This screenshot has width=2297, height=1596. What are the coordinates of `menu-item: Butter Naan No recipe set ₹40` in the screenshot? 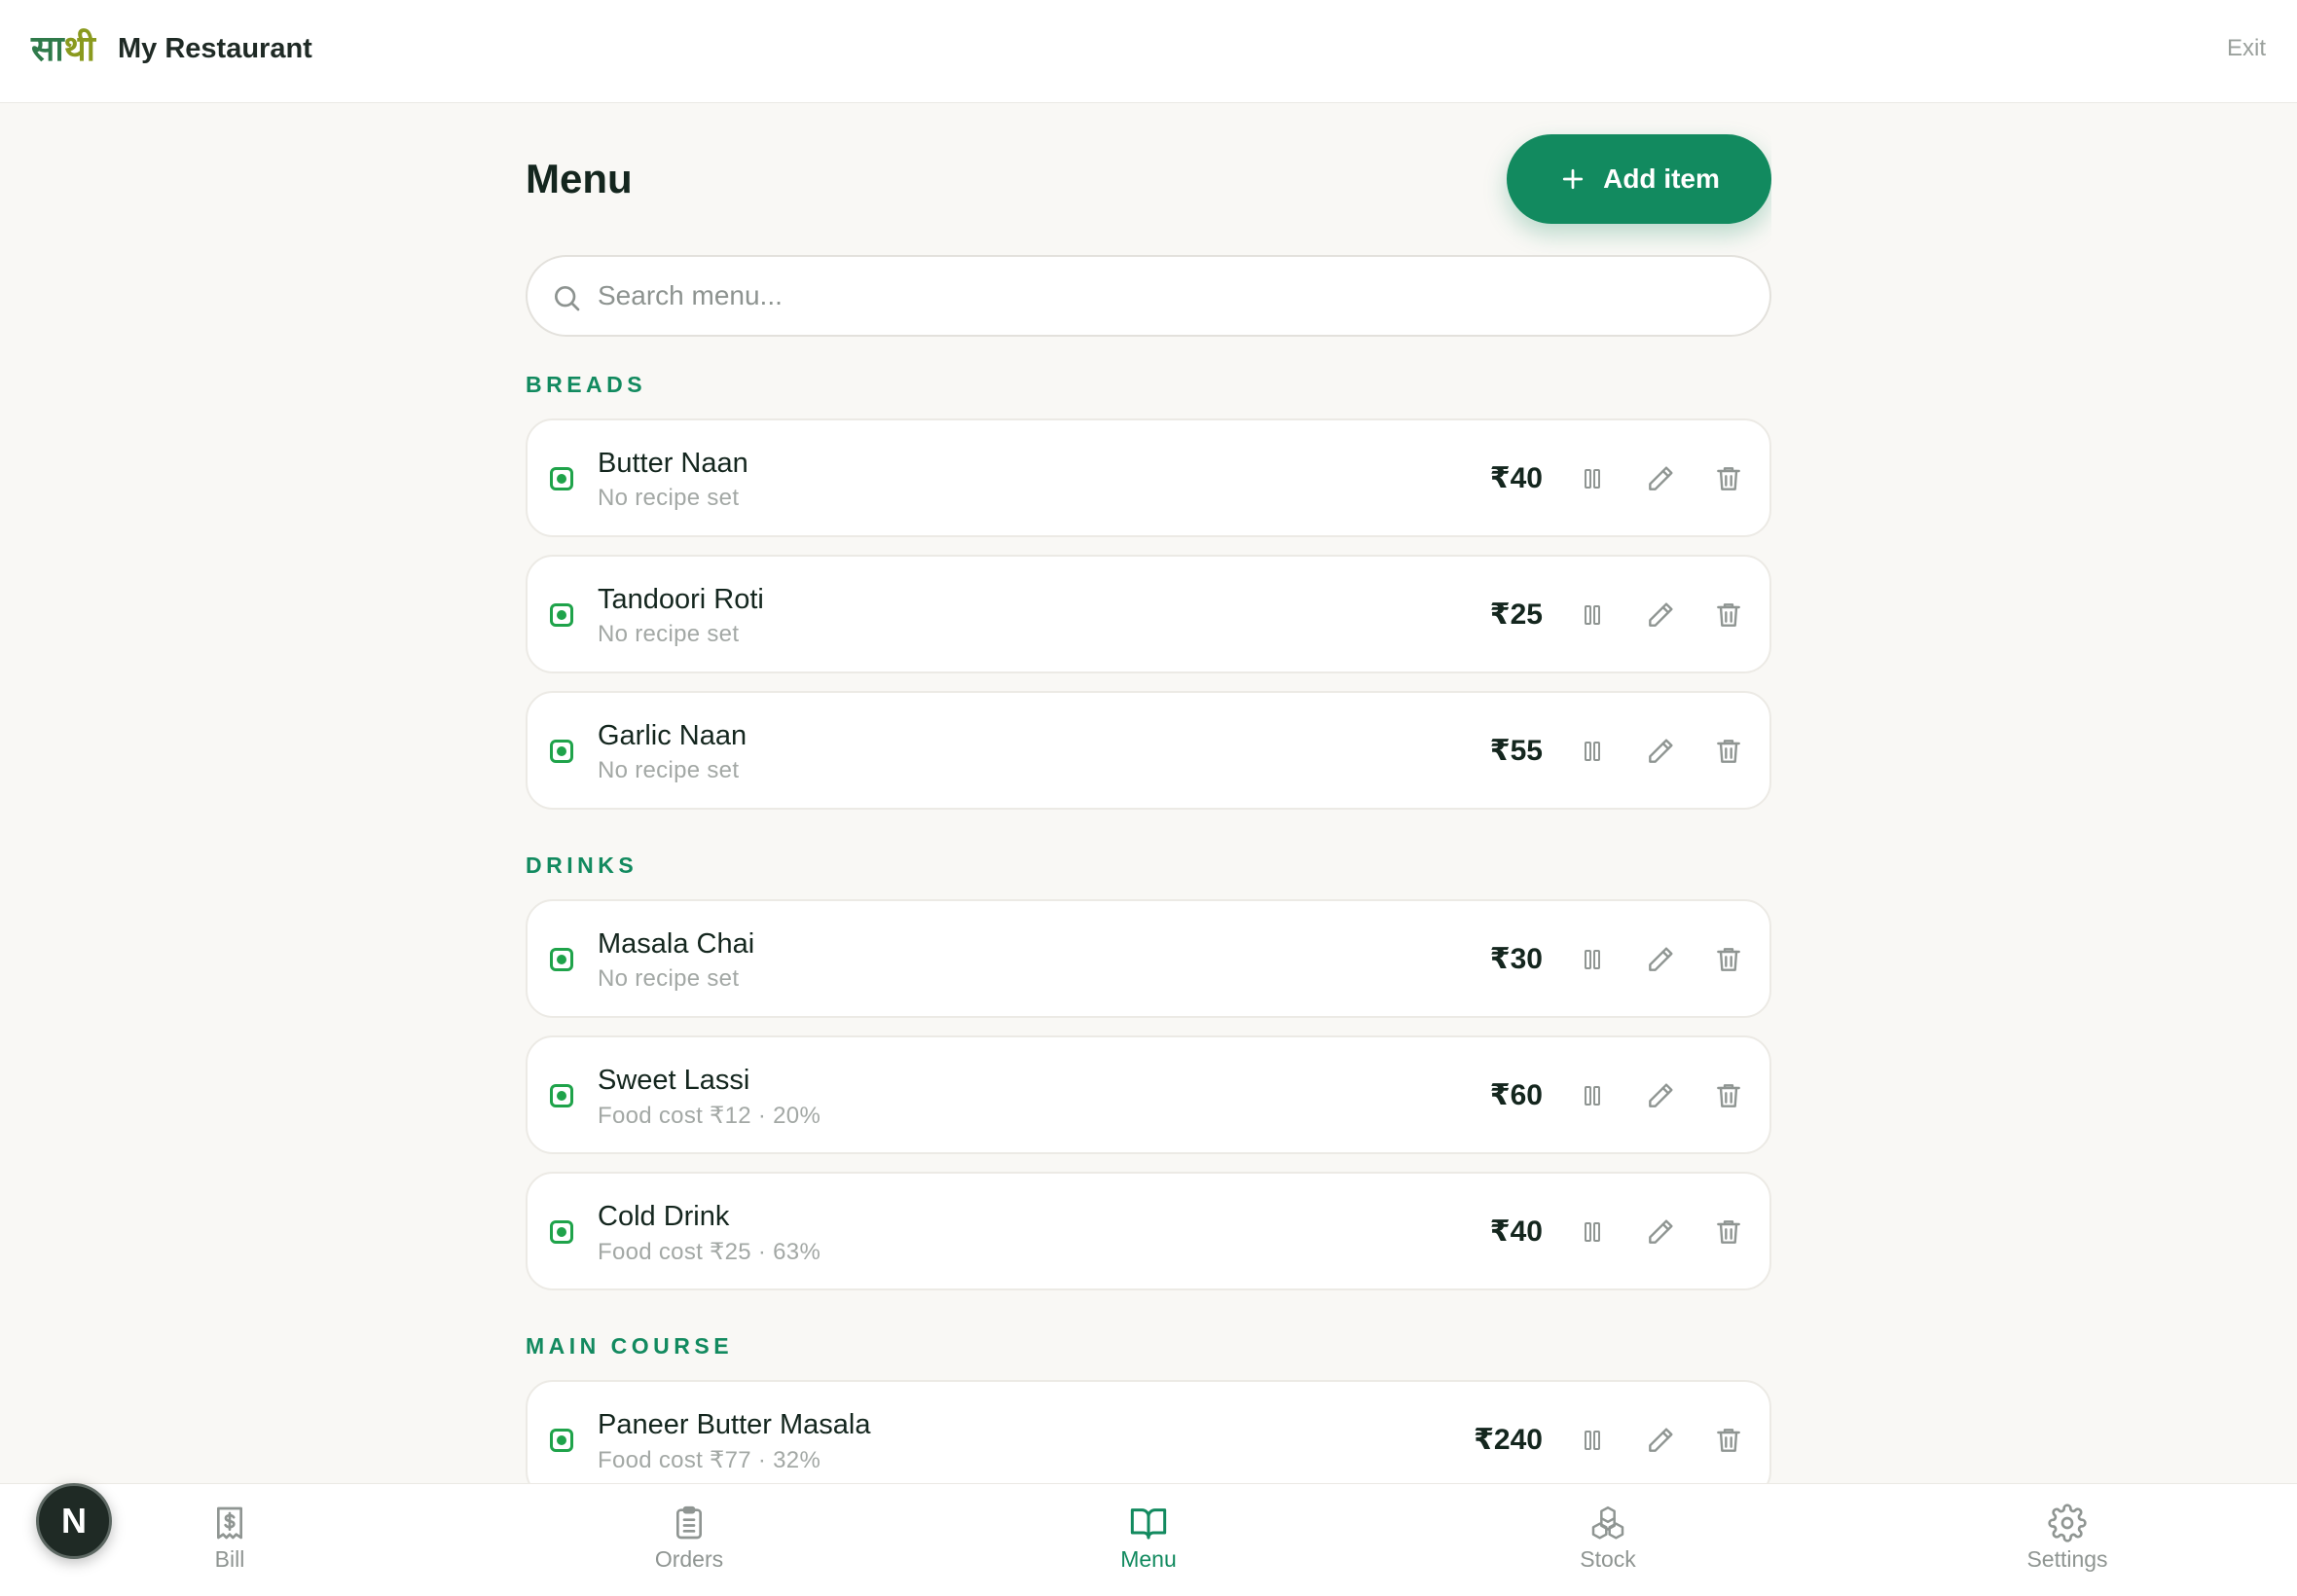 It's located at (1148, 477).